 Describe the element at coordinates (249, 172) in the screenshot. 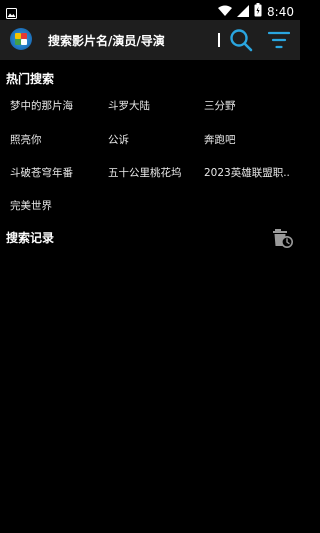

I see `hot-search-item: 2023英雄联盟职..` at that location.